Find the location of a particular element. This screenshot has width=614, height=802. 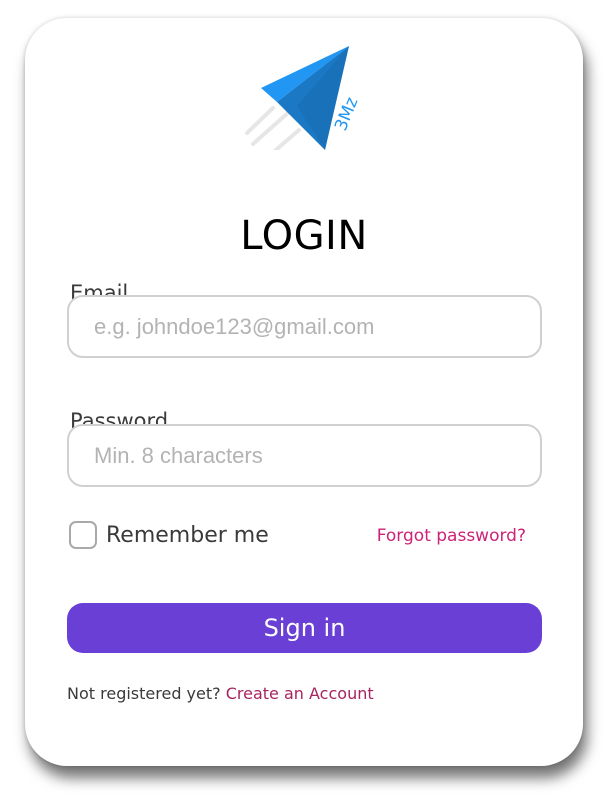

remember-me-checkbox is located at coordinates (83, 535).